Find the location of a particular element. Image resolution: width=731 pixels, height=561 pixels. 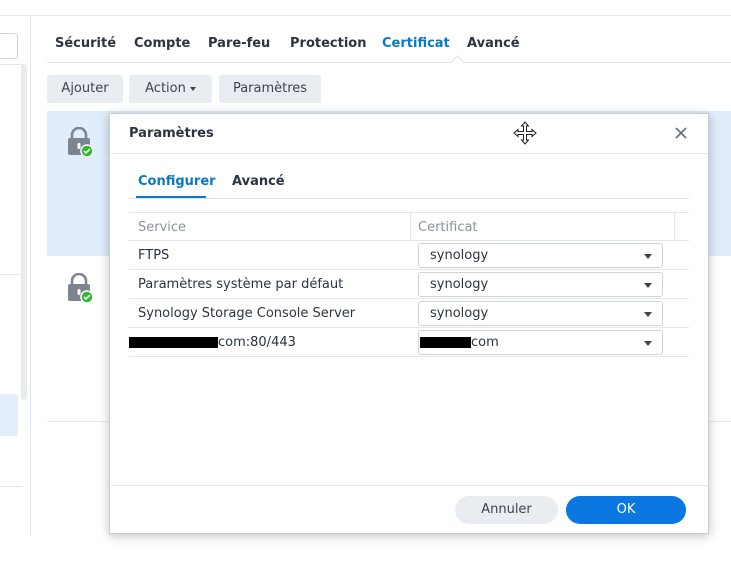

dialog-header: Paramètres is located at coordinates (409, 134).